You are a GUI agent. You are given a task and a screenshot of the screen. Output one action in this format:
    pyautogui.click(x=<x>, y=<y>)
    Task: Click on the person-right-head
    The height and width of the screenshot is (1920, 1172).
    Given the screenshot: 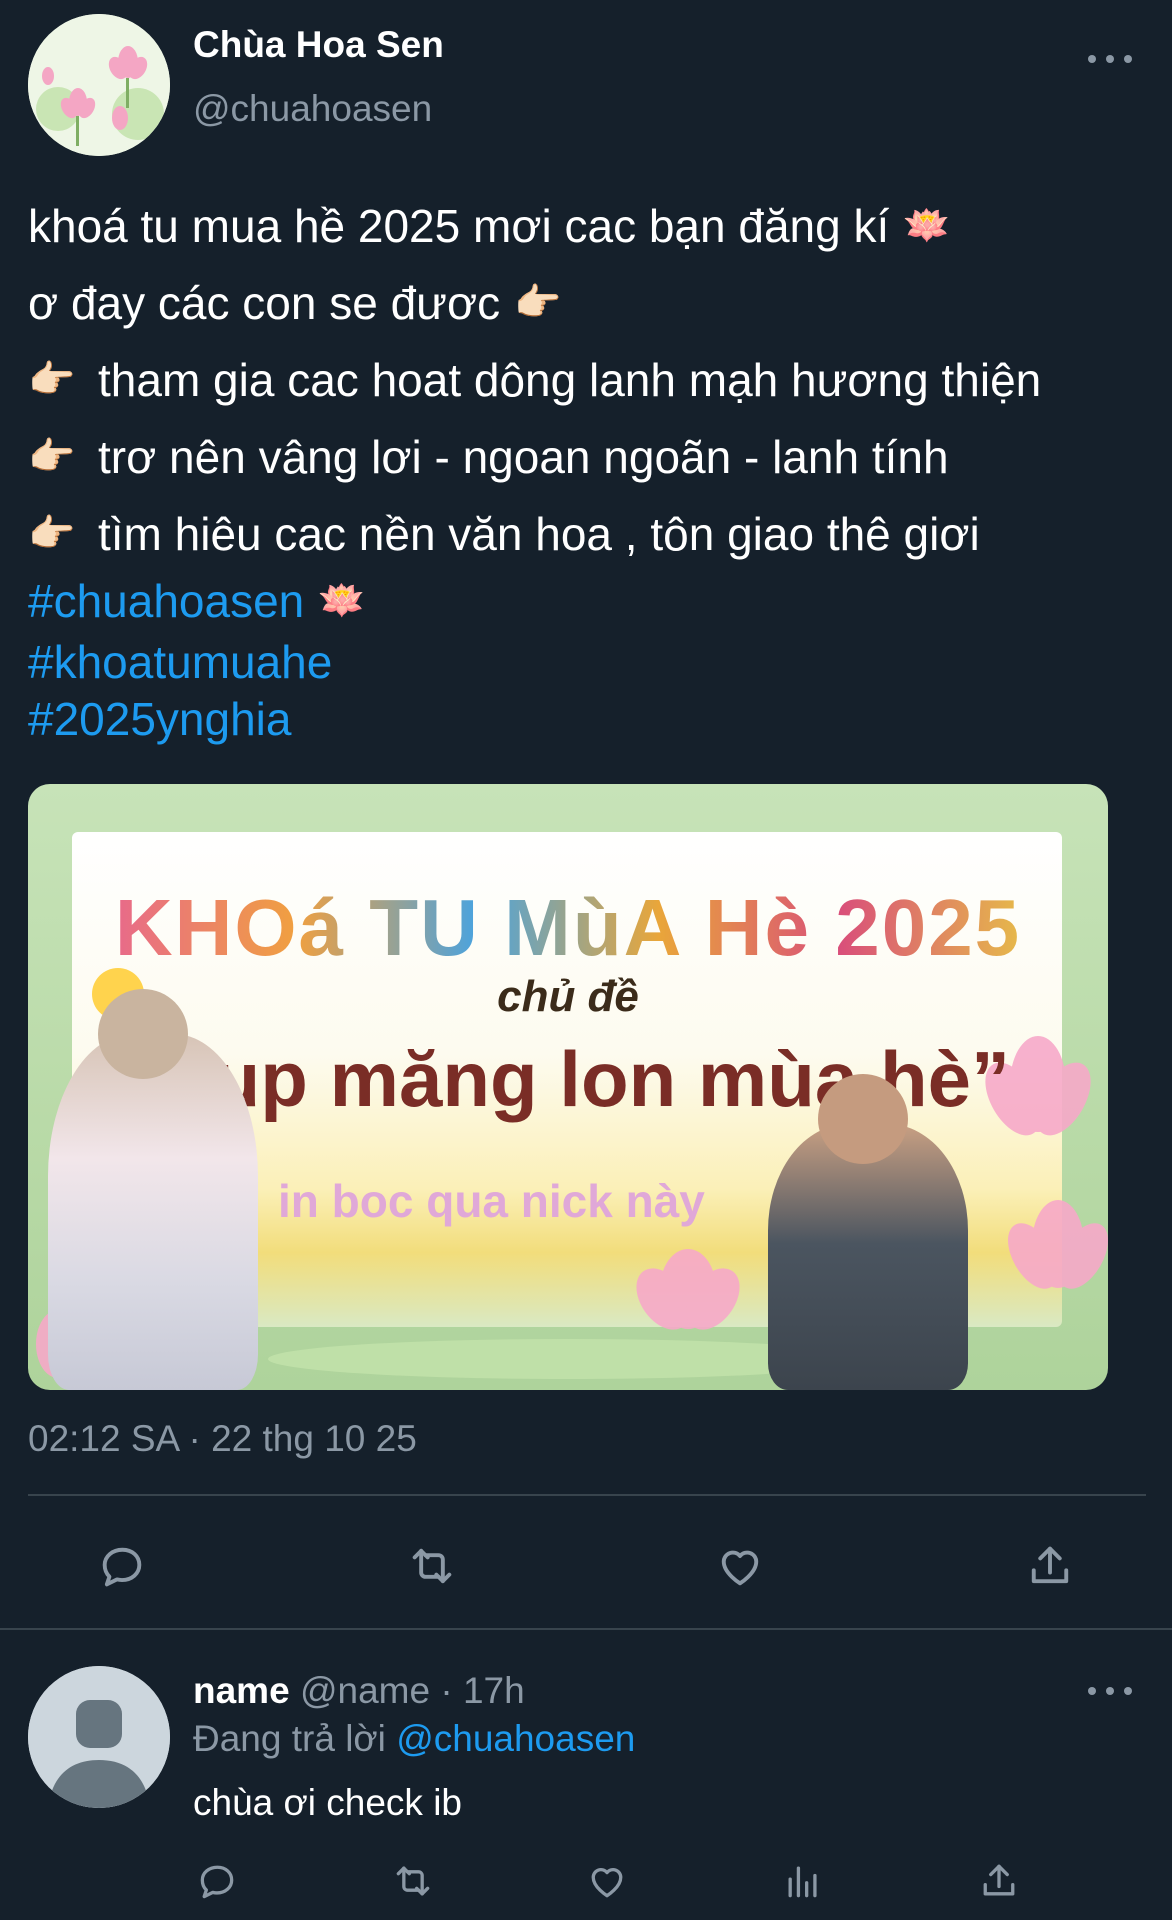 What is the action you would take?
    pyautogui.click(x=863, y=1119)
    